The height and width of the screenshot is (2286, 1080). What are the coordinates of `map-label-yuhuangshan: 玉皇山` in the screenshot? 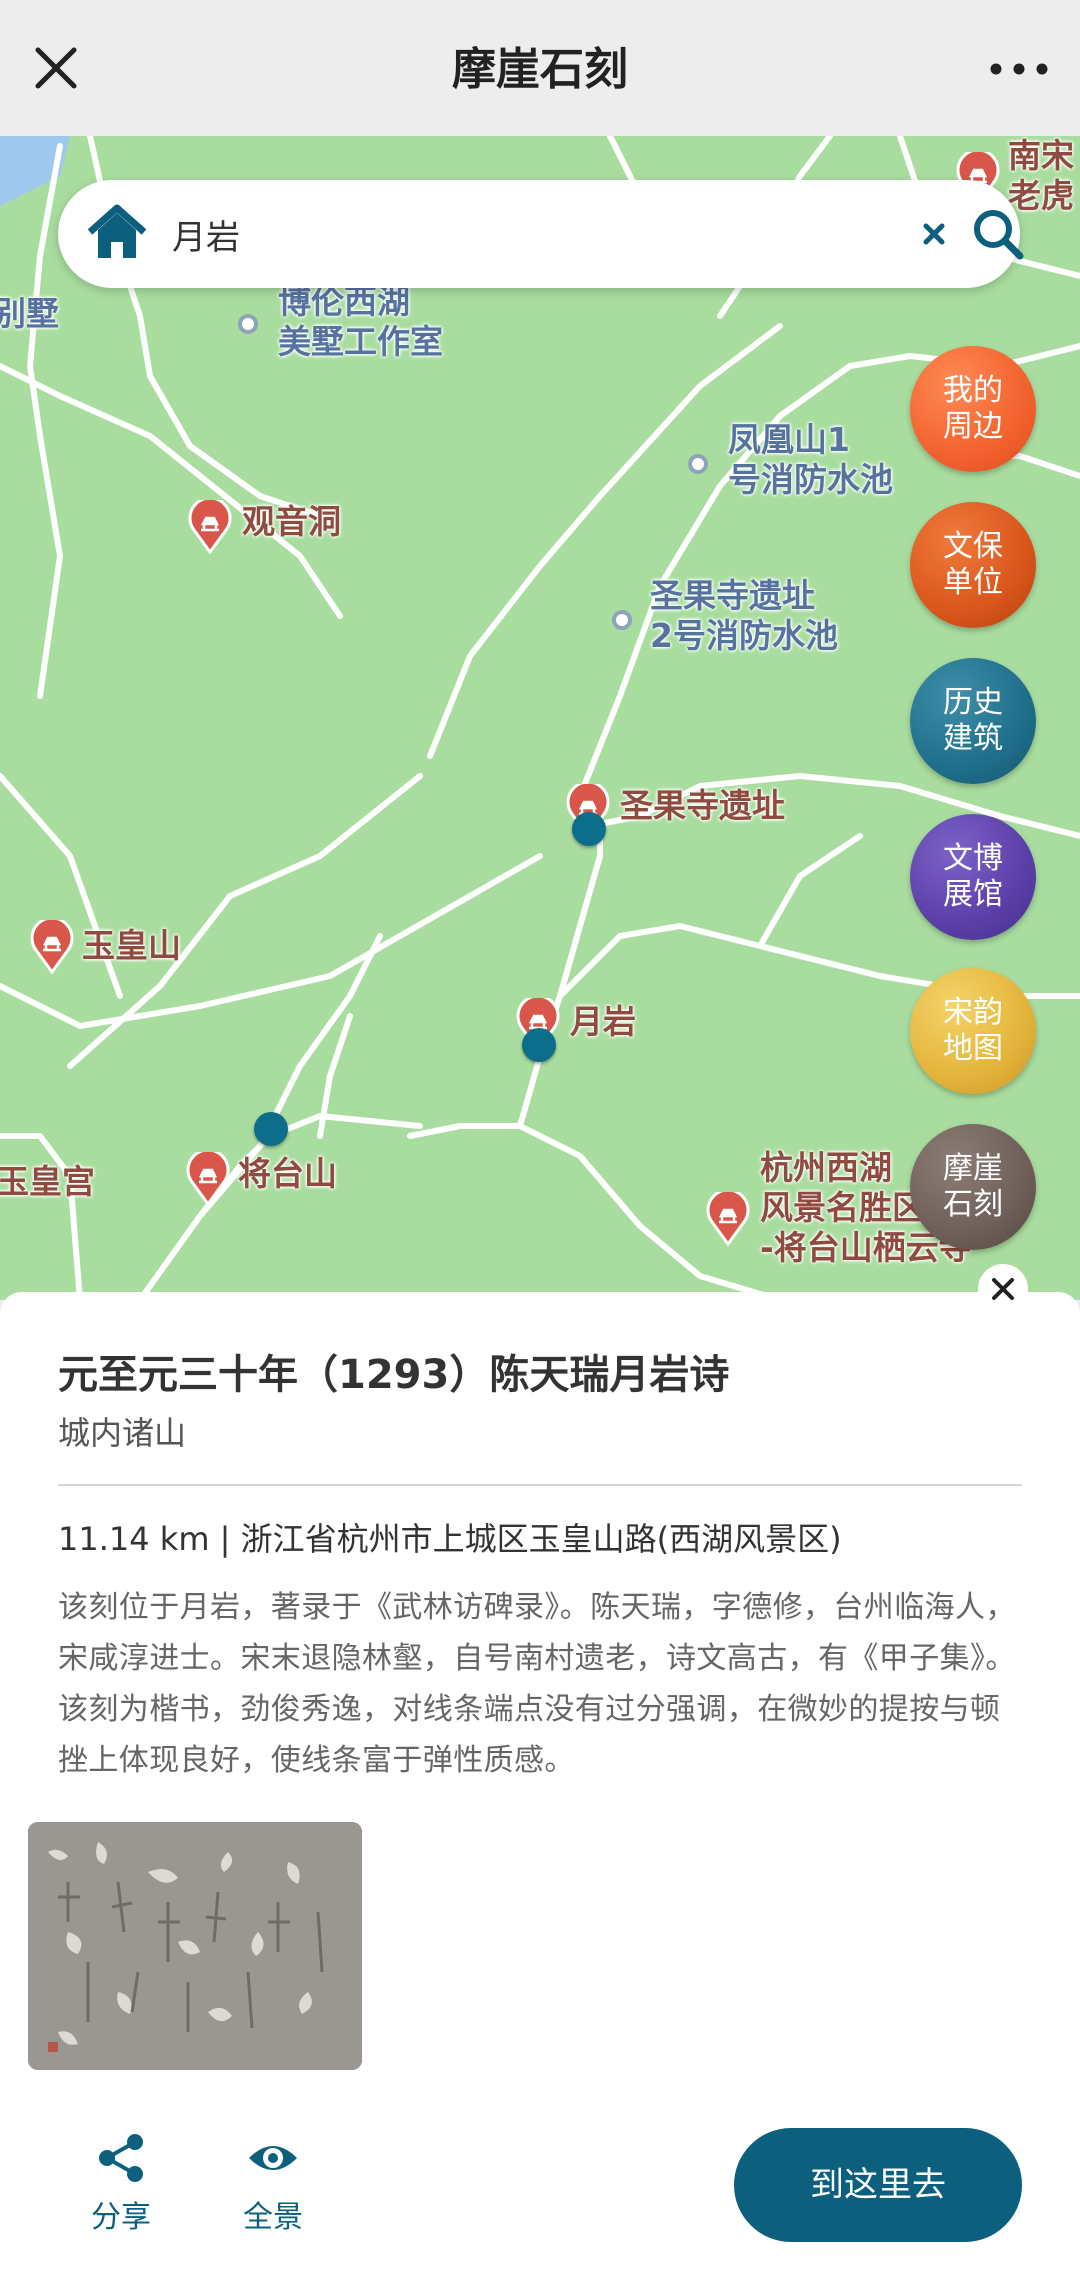 It's located at (131, 945).